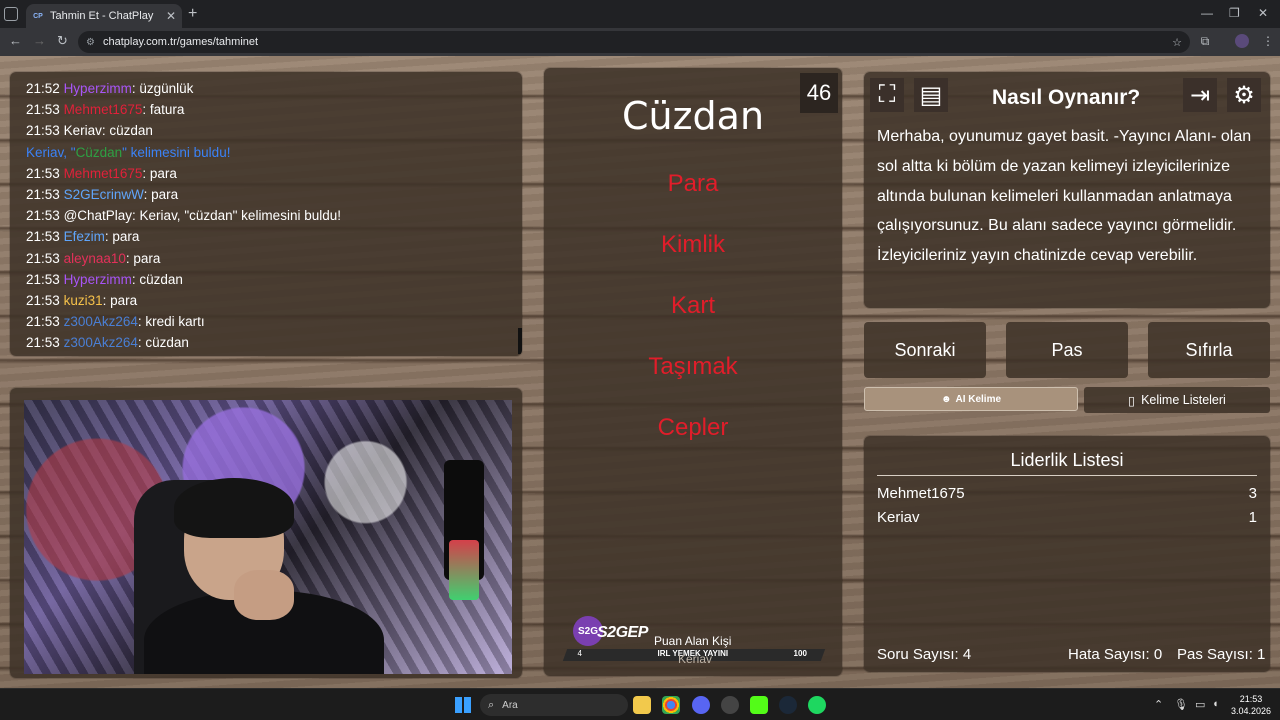  I want to click on chat-message: 21:53 Efezim: para, so click(266, 236).